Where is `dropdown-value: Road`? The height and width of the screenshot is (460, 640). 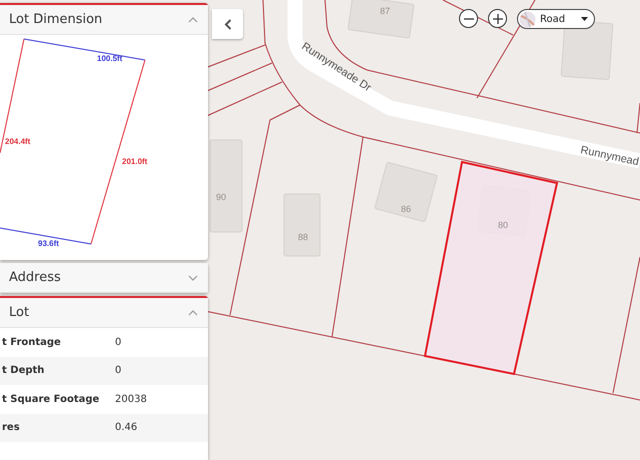 dropdown-value: Road is located at coordinates (553, 19).